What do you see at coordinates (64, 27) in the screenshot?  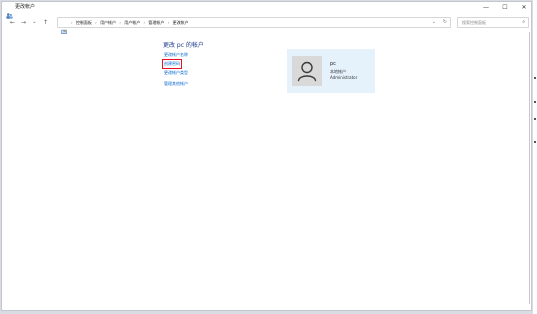 I see `control-panel-icon` at bounding box center [64, 27].